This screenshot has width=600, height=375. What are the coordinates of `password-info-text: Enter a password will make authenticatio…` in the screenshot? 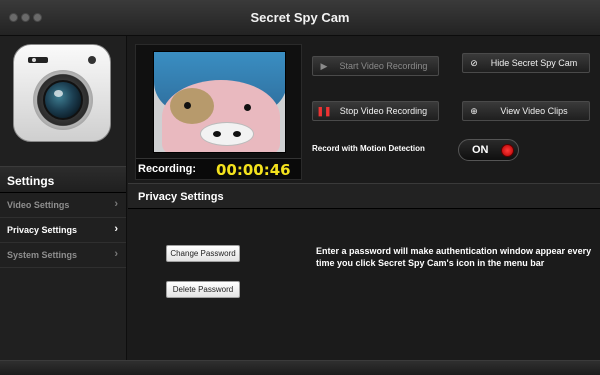 It's located at (454, 257).